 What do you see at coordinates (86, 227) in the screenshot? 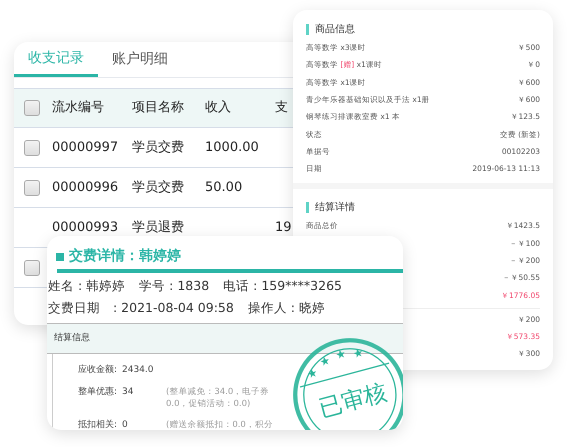
I see `table-cell-text: 00000993` at bounding box center [86, 227].